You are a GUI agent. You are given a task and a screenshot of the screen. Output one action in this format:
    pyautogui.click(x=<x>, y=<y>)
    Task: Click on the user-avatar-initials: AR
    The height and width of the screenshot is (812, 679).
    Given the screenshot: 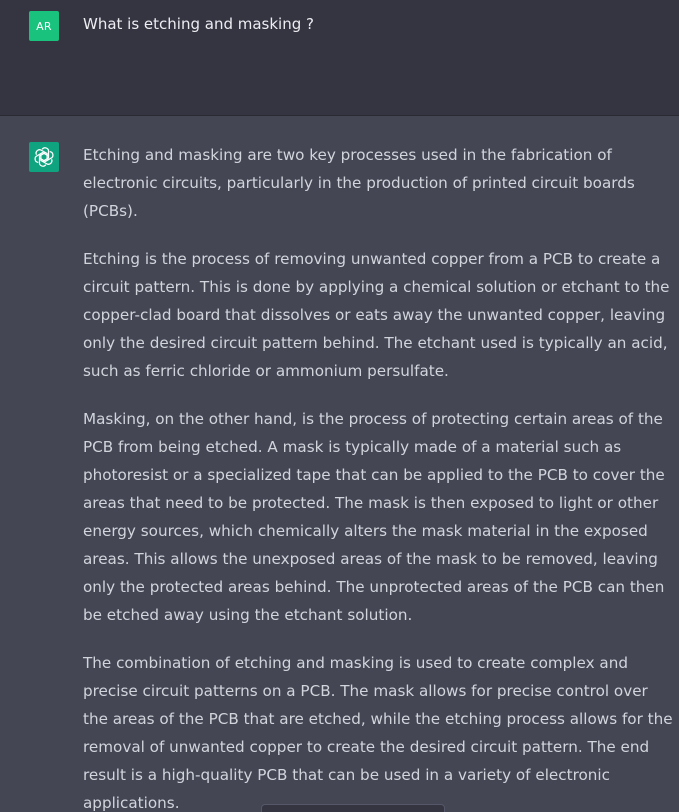 What is the action you would take?
    pyautogui.click(x=44, y=26)
    